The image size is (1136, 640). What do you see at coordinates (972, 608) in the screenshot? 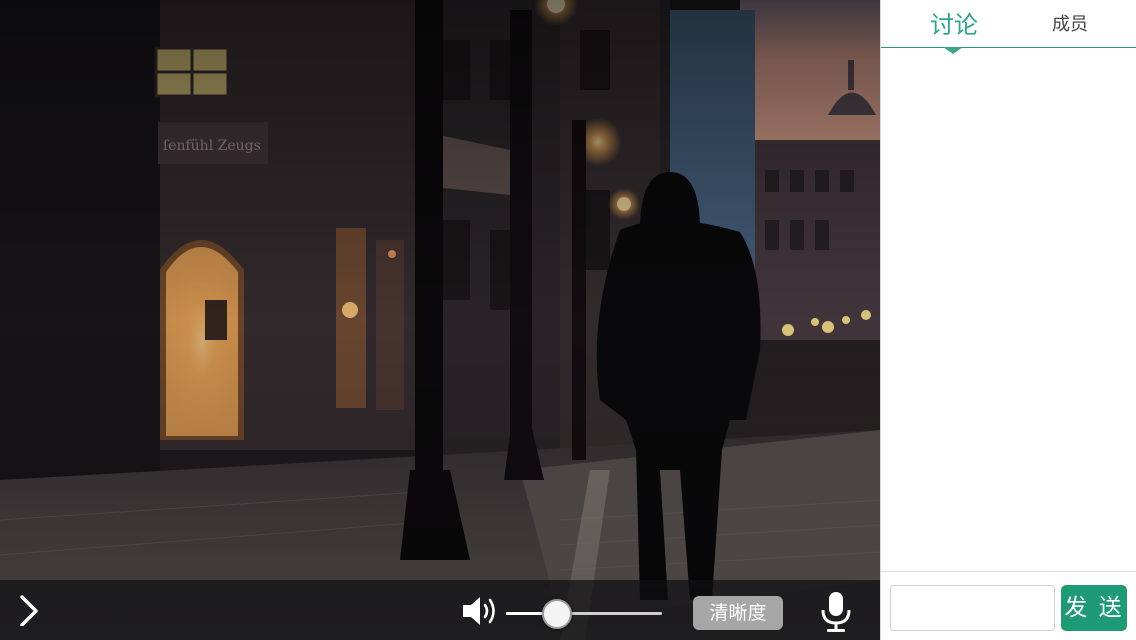
I see `message-input` at bounding box center [972, 608].